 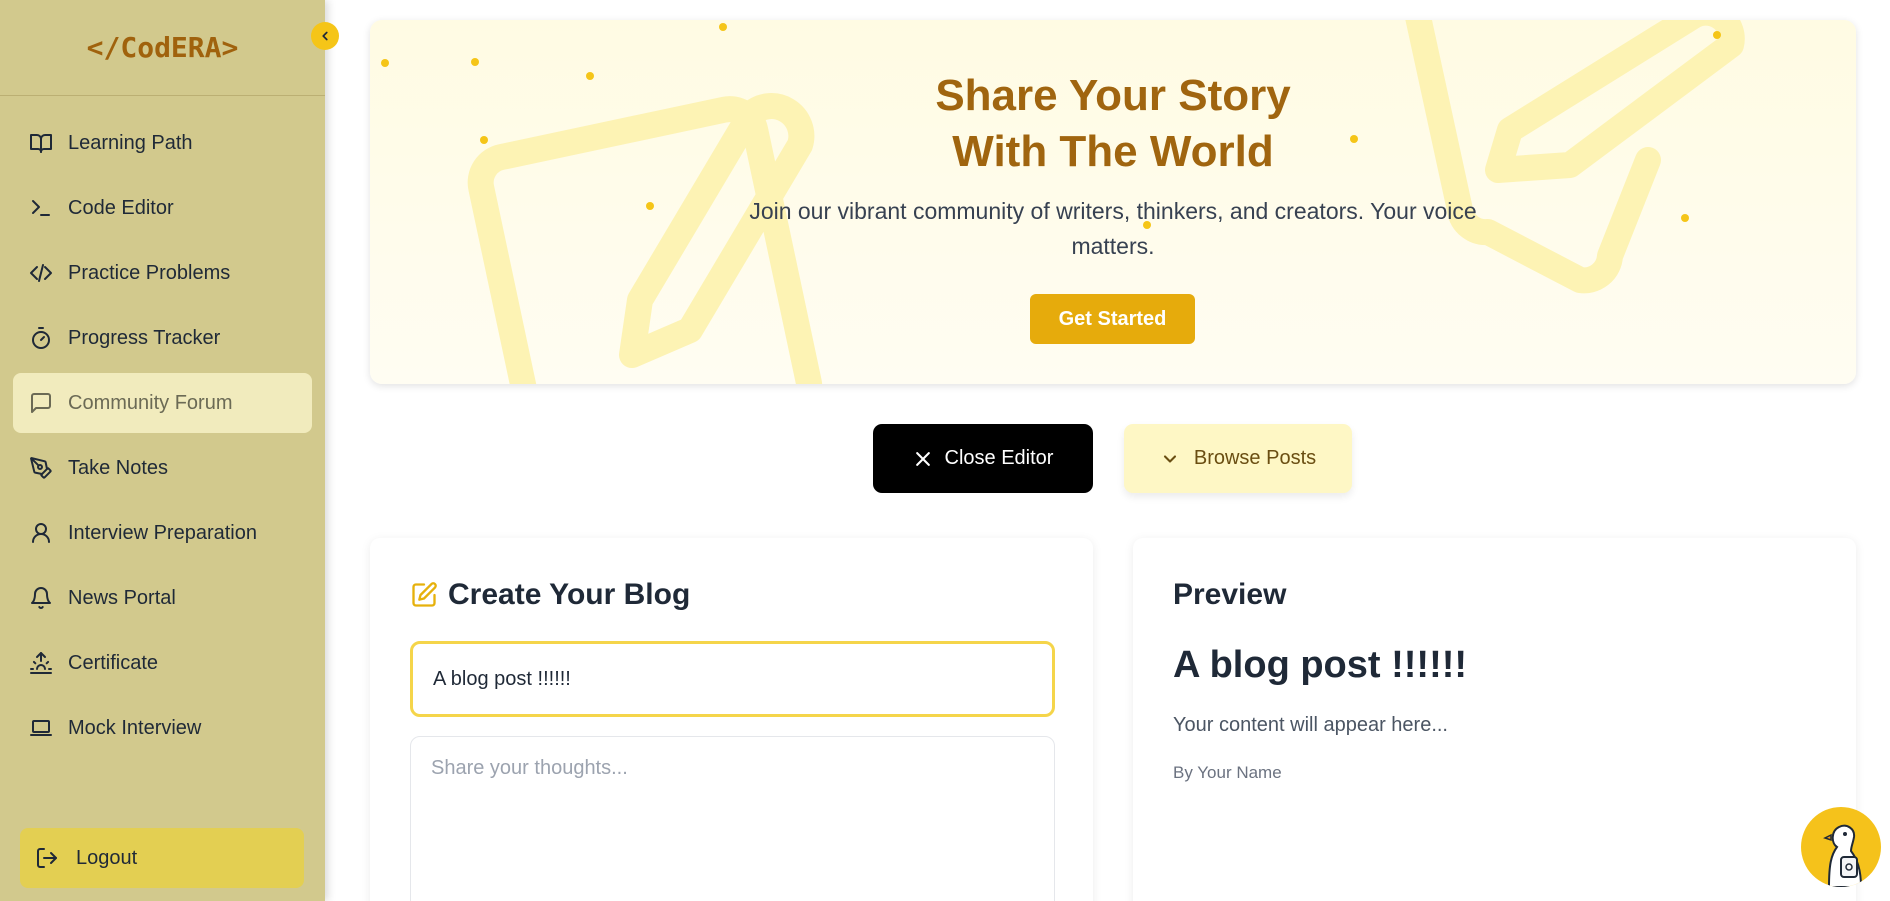 I want to click on code-icon, so click(x=41, y=273).